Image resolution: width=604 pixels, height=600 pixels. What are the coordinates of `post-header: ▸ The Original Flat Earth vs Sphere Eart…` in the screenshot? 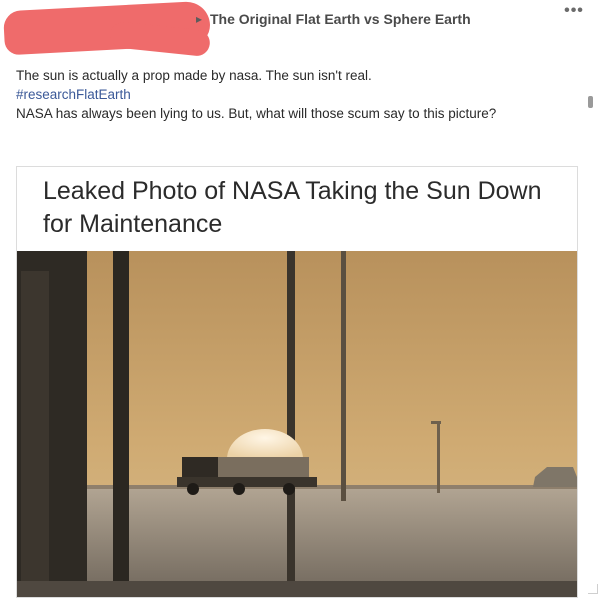 It's located at (302, 29).